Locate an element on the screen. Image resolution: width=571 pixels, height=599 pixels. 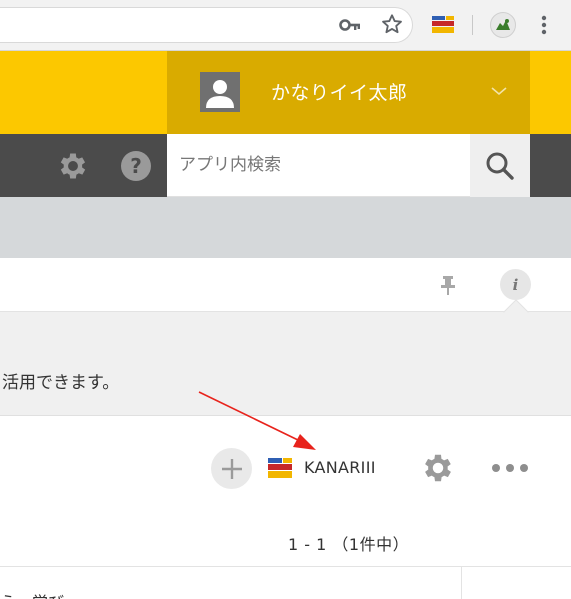
app-title-row: i is located at coordinates (285, 285).